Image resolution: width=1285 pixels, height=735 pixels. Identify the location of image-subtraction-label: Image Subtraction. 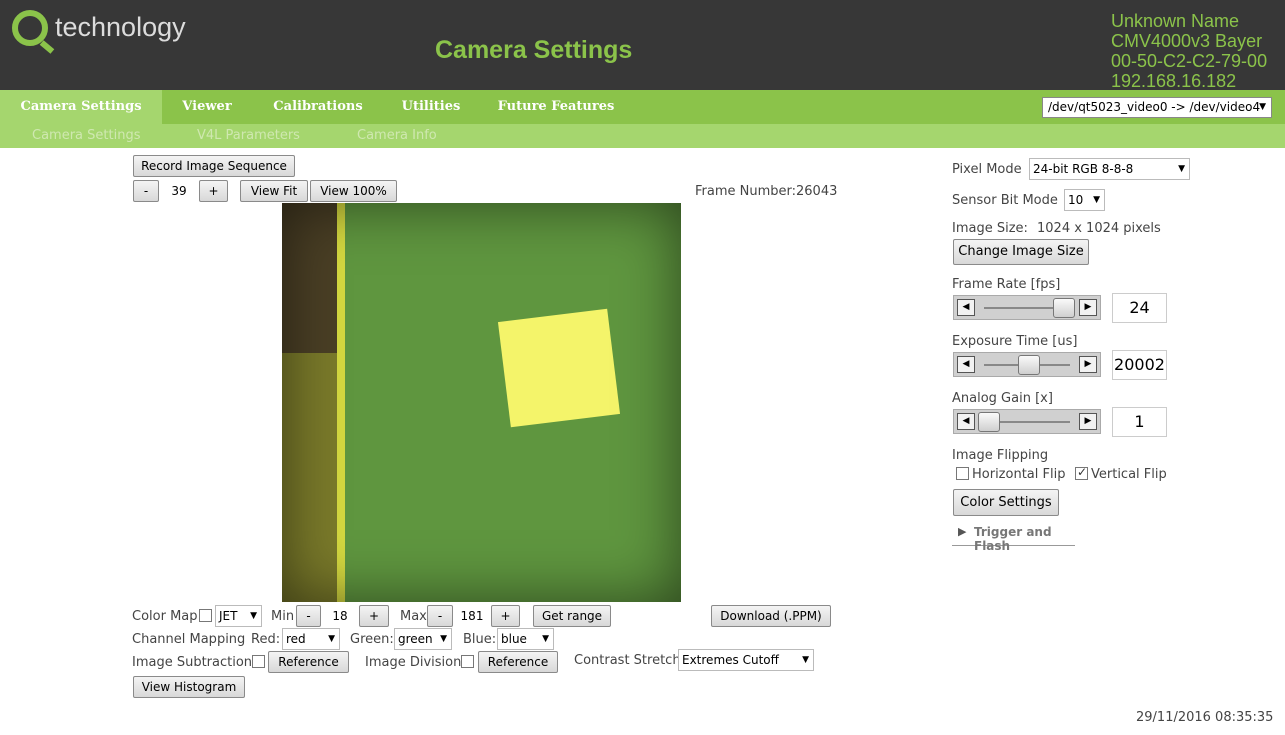
(192, 662).